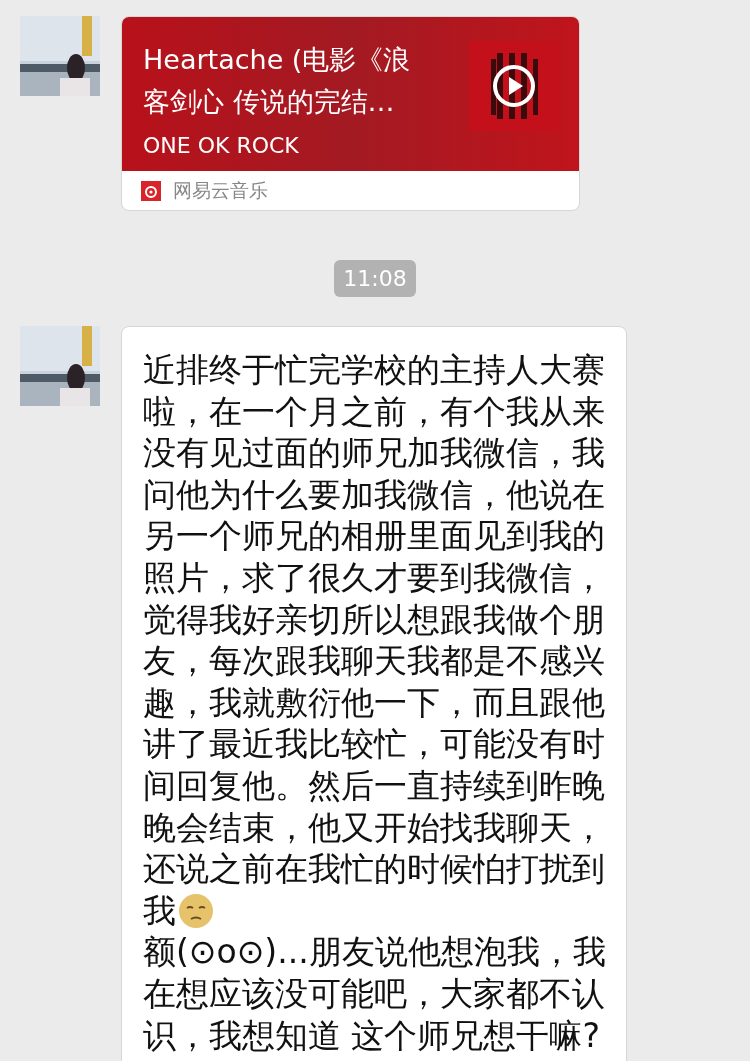 The height and width of the screenshot is (1061, 750). Describe the element at coordinates (374, 702) in the screenshot. I see `message-text: 趣，我就敷衍他一下，而且跟他` at that location.